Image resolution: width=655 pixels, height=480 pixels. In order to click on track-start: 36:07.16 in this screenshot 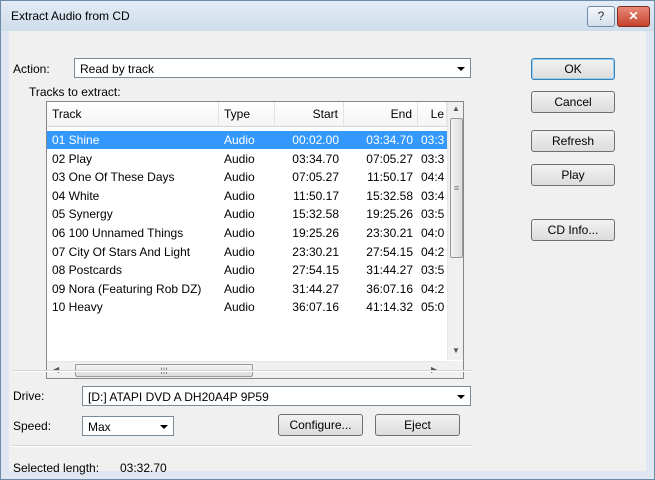, I will do `click(315, 307)`.